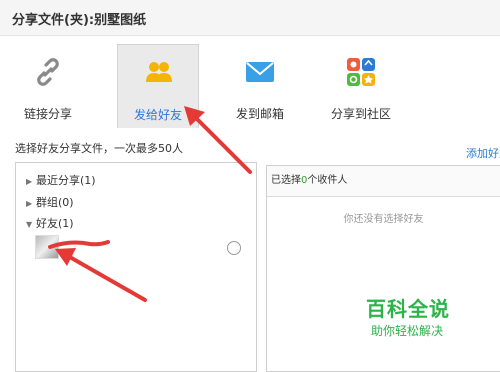 Image resolution: width=500 pixels, height=372 pixels. I want to click on annotation-arrow-tab, so click(218, 140).